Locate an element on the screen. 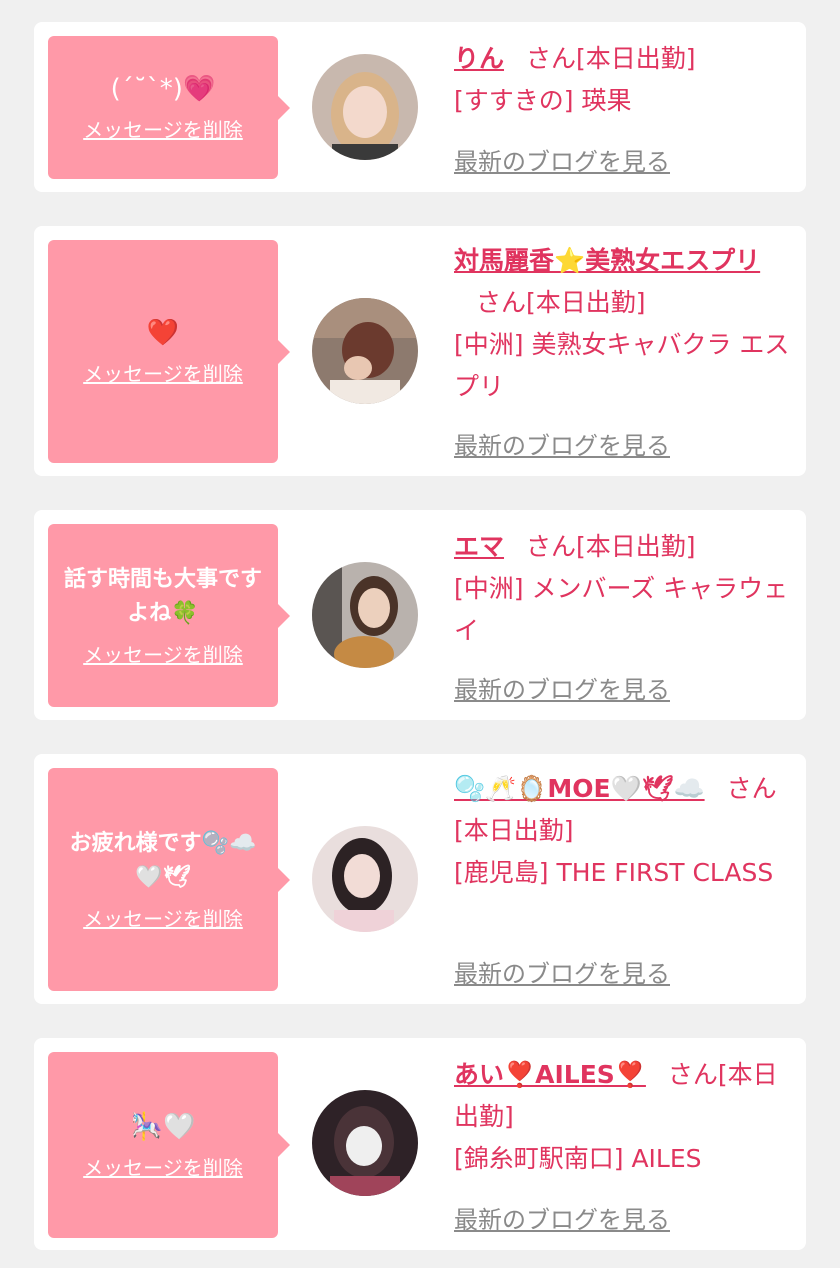 The width and height of the screenshot is (840, 1268). message-text: お疲れ様です🫧☁️🤍🕊 is located at coordinates (163, 860).